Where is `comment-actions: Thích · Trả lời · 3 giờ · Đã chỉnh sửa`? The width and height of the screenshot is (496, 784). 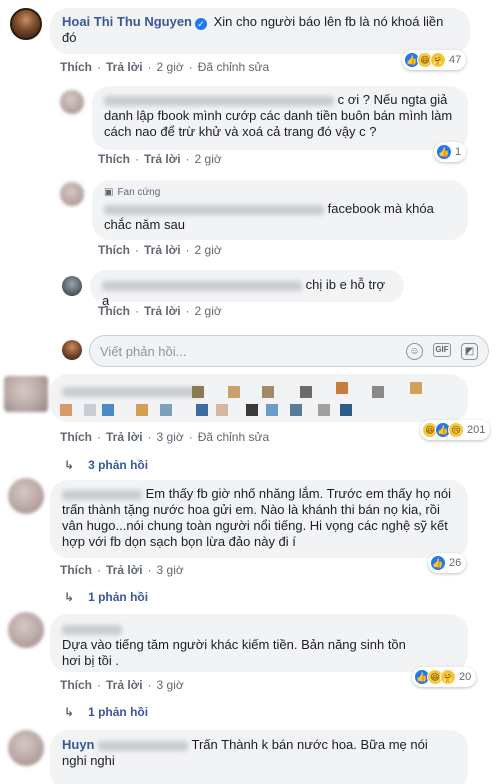 comment-actions: Thích · Trả lời · 3 giờ · Đã chỉnh sửa is located at coordinates (164, 437).